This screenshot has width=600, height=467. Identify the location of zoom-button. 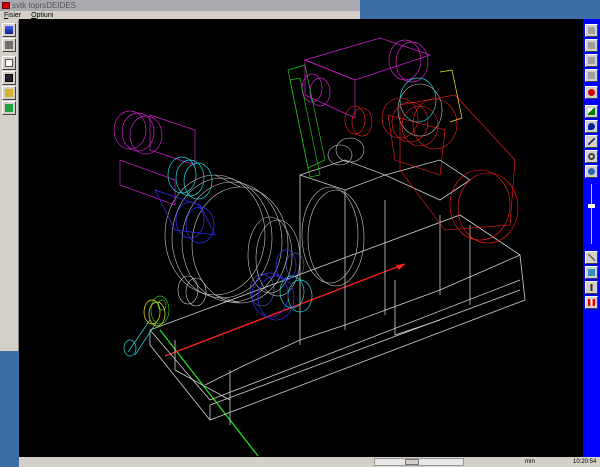
(591, 156).